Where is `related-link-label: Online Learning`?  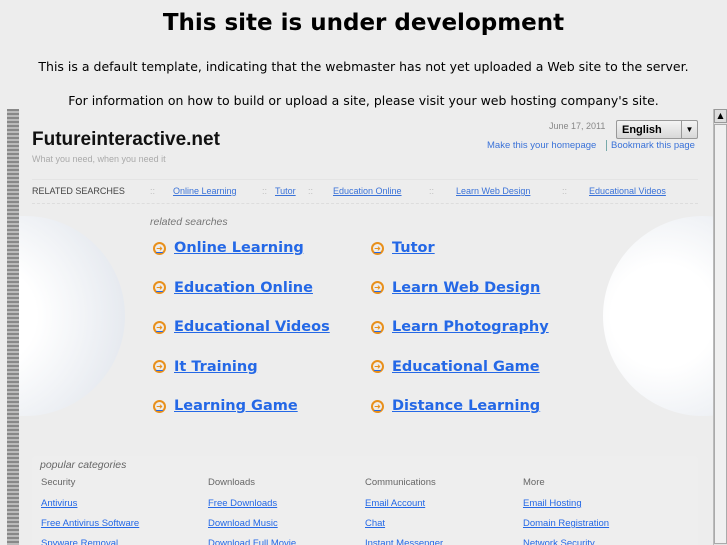
related-link-label: Online Learning is located at coordinates (239, 248).